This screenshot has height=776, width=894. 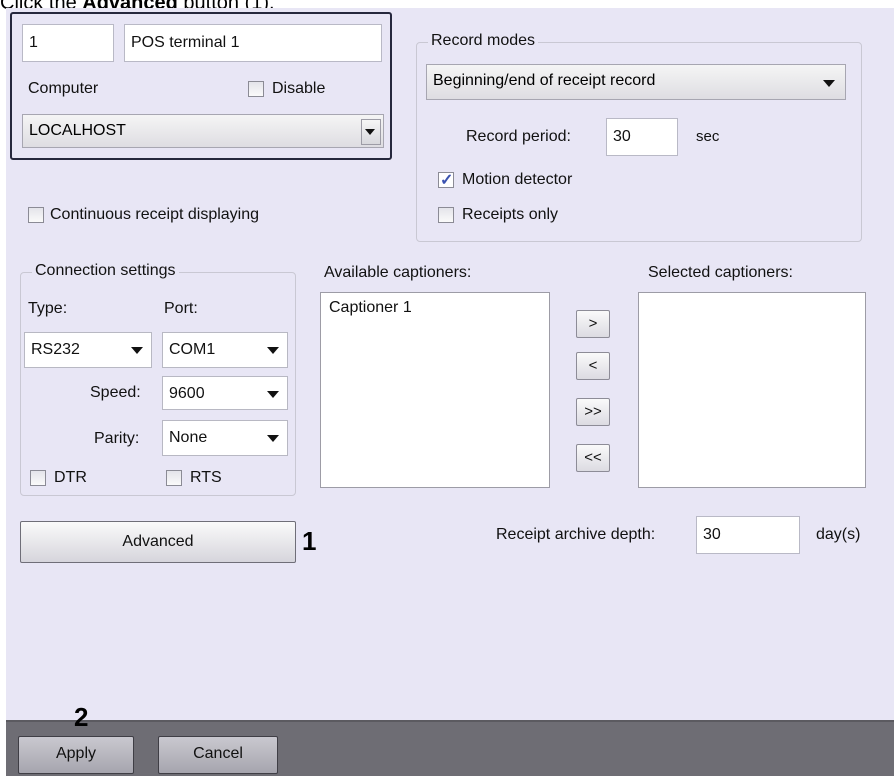 What do you see at coordinates (225, 438) in the screenshot?
I see `parity-select: None` at bounding box center [225, 438].